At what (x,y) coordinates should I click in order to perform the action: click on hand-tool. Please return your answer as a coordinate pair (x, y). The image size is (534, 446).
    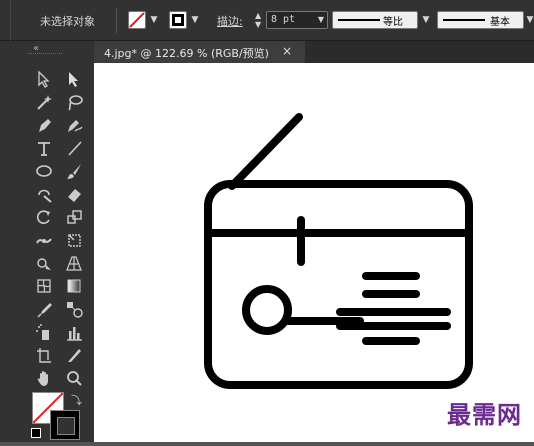
    Looking at the image, I should click on (44, 378).